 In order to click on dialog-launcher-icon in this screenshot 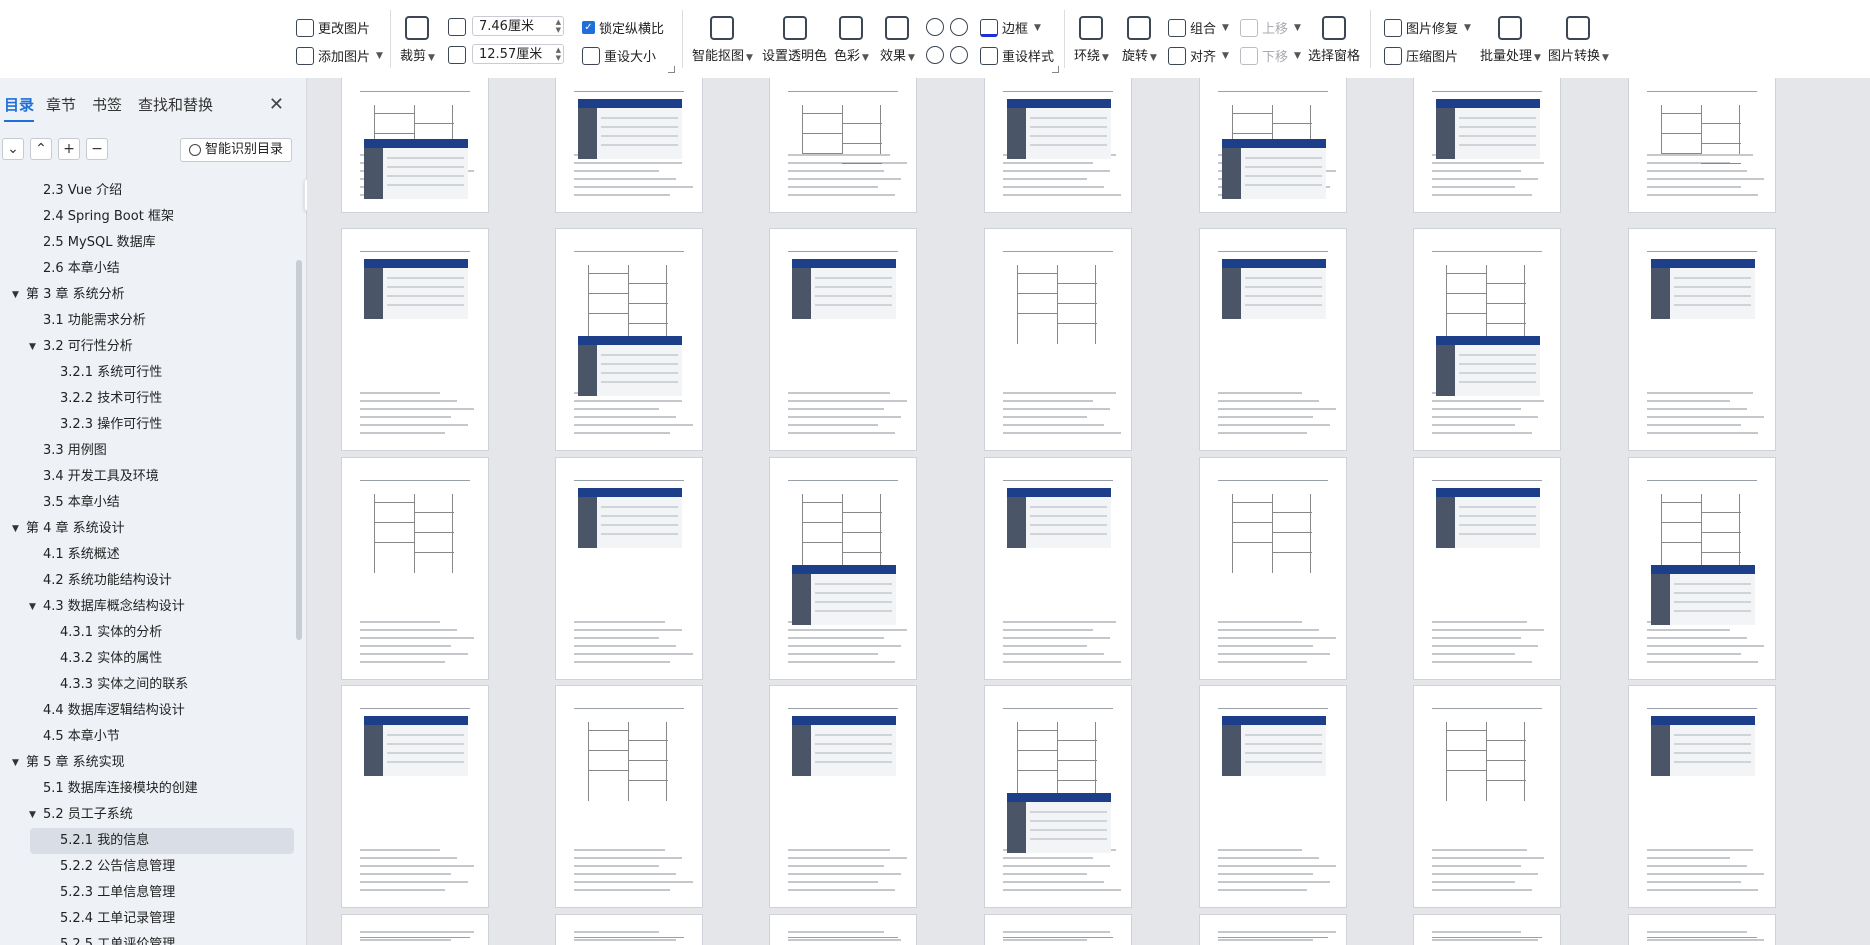, I will do `click(671, 69)`.